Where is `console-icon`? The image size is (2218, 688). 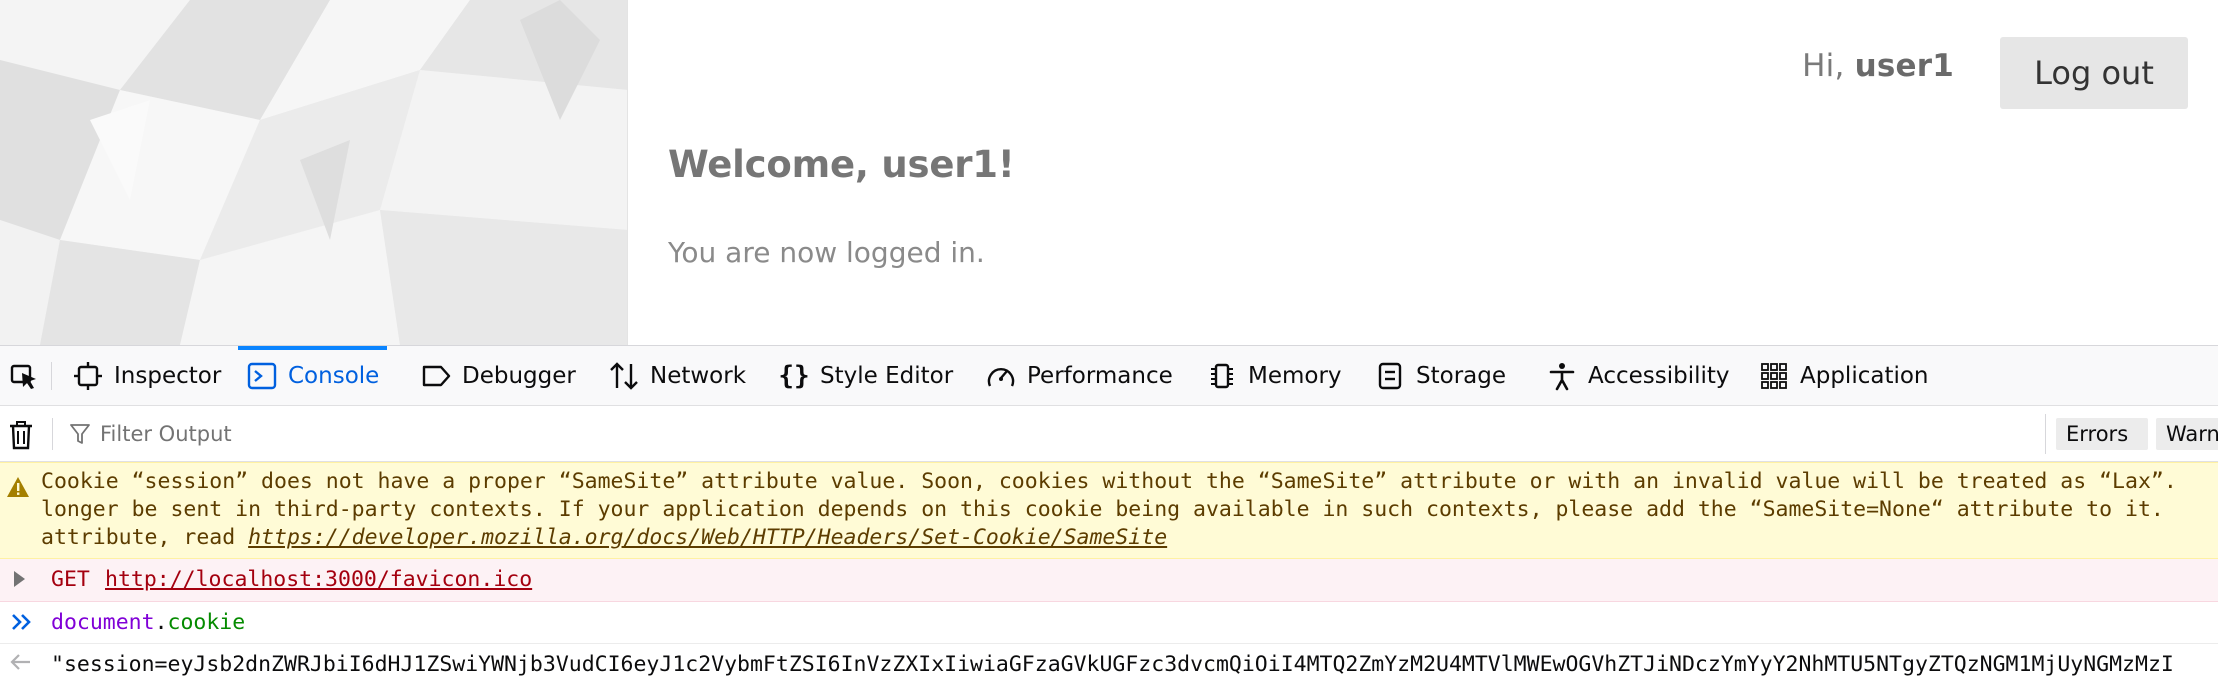
console-icon is located at coordinates (262, 376).